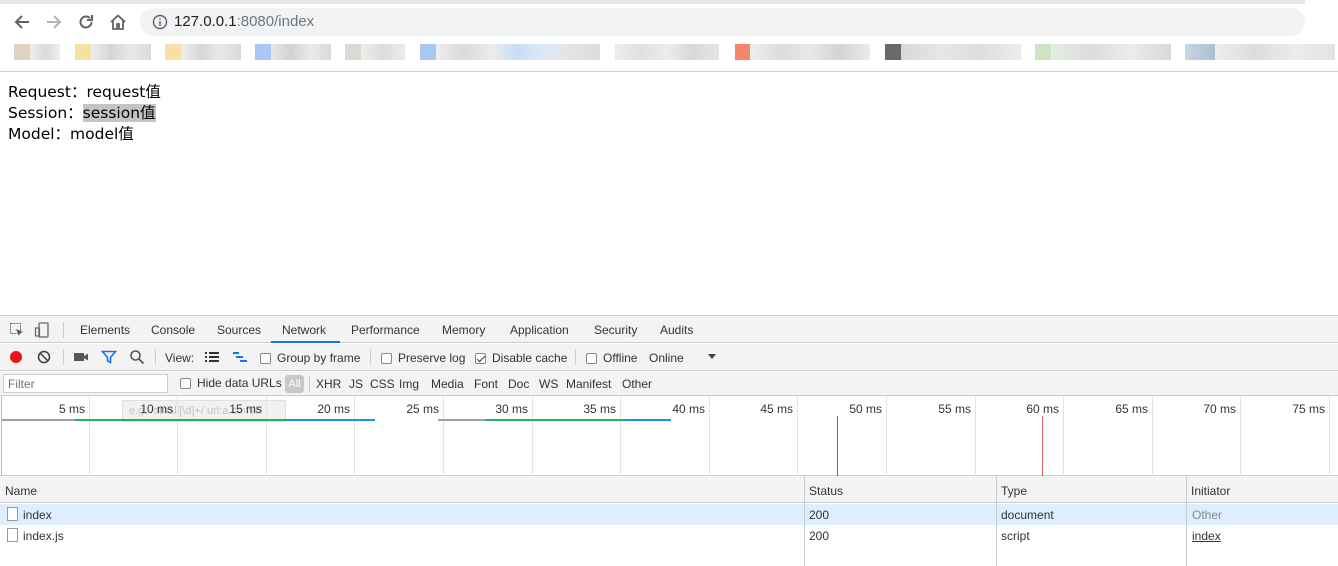  Describe the element at coordinates (44, 357) in the screenshot. I see `clear-icon` at that location.